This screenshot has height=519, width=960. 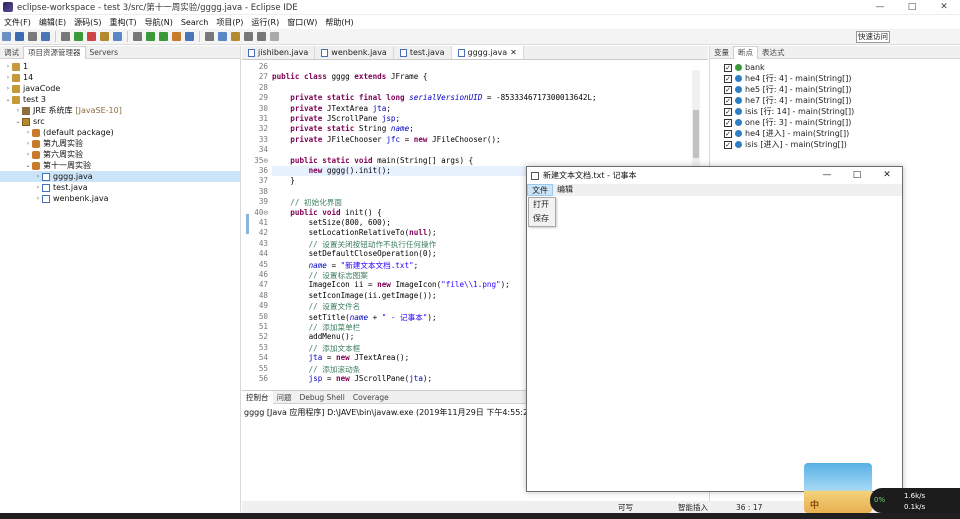 I want to click on console-tab-1: 问题, so click(x=284, y=397).